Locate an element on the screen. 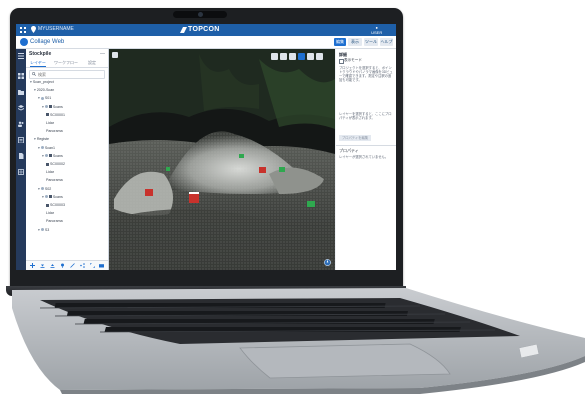  tree-item: ▾Registe is located at coordinates (41, 139).